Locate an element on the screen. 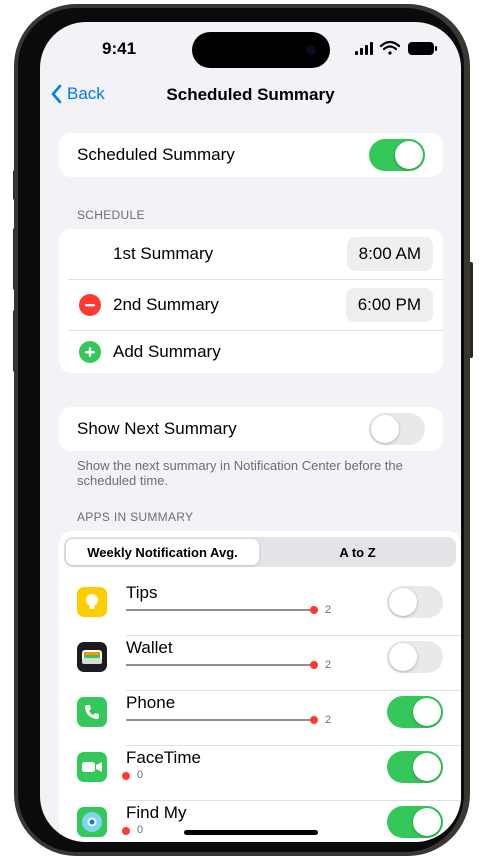  add-summary-row: Add Summary is located at coordinates (251, 352).